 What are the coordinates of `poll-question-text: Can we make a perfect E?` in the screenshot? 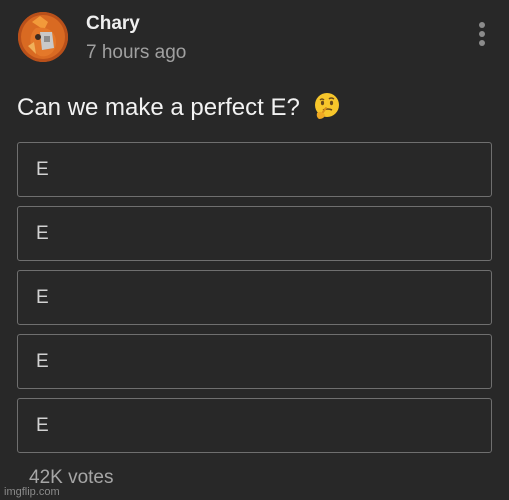 It's located at (158, 107).